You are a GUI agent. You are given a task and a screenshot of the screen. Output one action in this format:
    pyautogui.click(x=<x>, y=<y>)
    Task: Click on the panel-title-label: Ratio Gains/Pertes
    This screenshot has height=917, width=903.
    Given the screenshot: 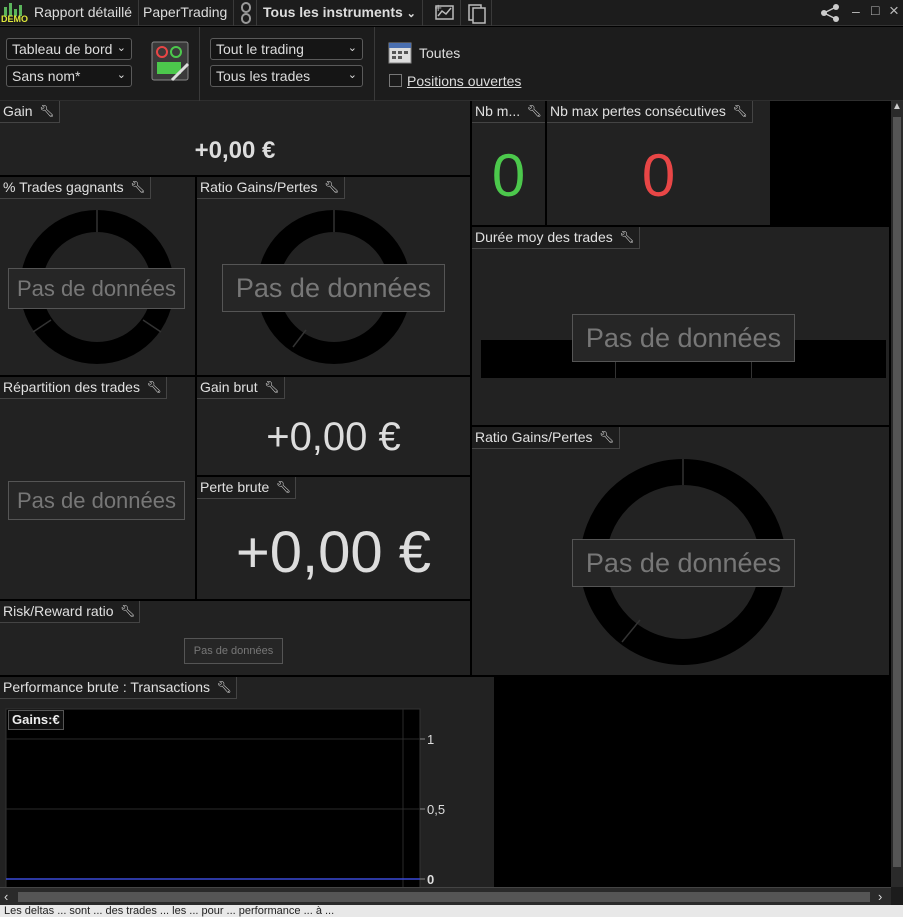 What is the action you would take?
    pyautogui.click(x=259, y=187)
    